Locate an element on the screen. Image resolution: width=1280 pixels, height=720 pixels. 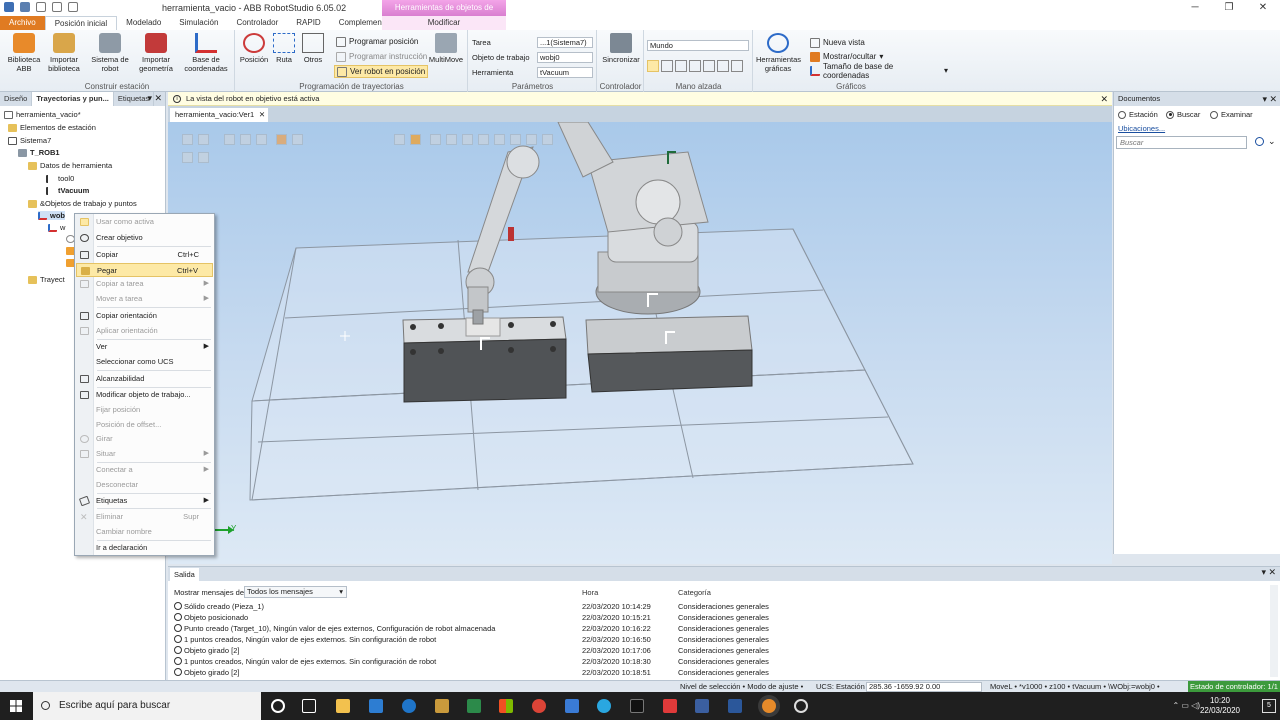
jog-reorient-icon is located at coordinates (723, 66).